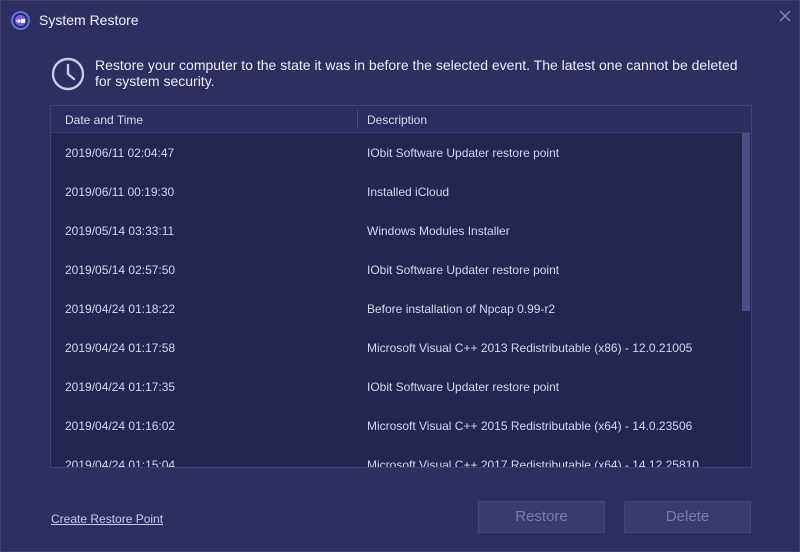 The width and height of the screenshot is (800, 552). Describe the element at coordinates (400, 20) in the screenshot. I see `title-bar: System Restore` at that location.